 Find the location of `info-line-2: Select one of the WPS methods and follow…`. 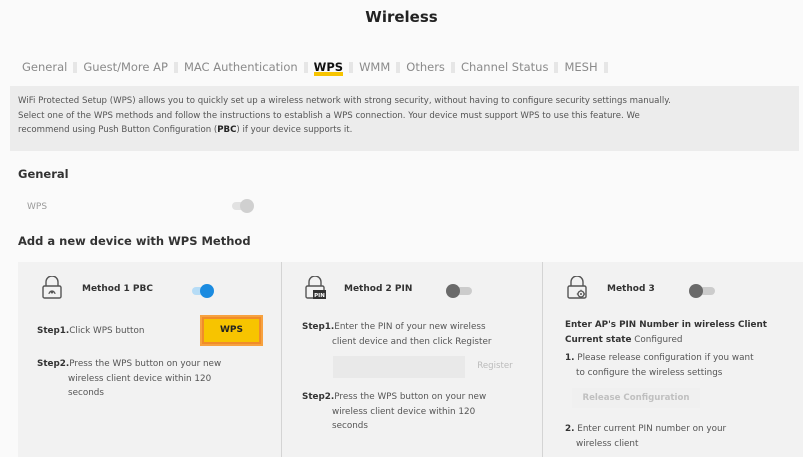

info-line-2: Select one of the WPS methods and follow… is located at coordinates (329, 115).